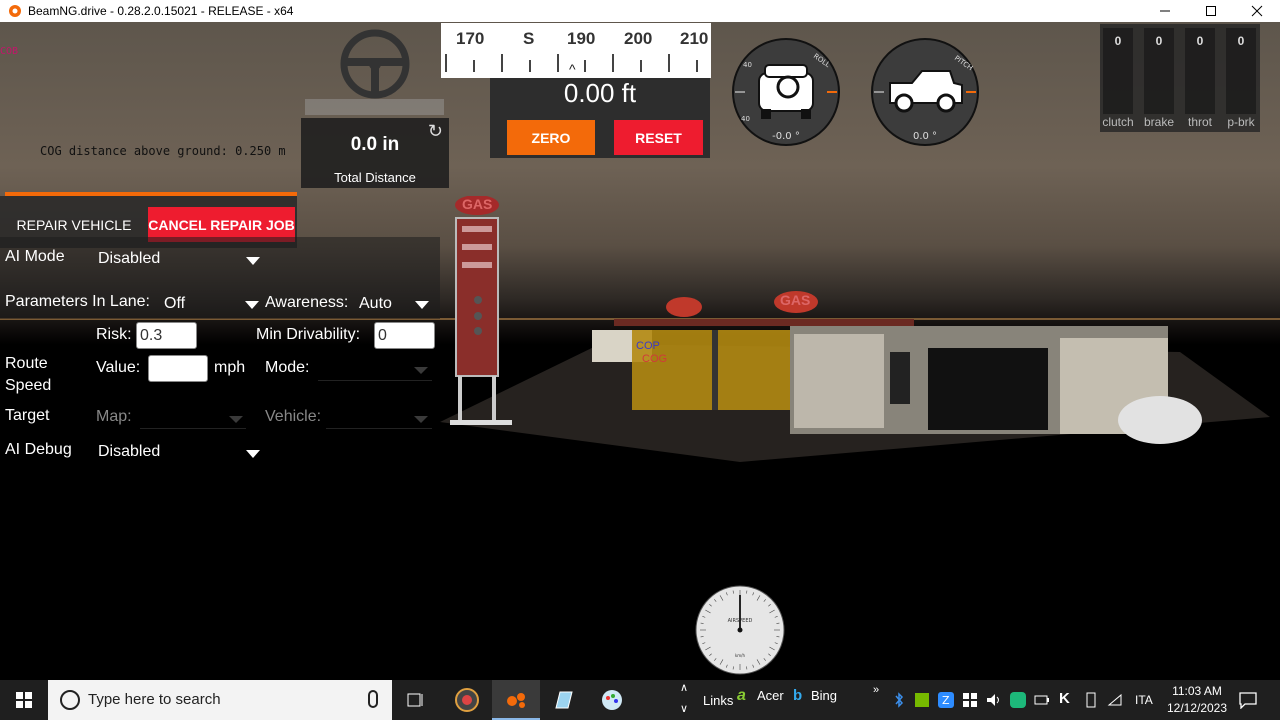 The height and width of the screenshot is (720, 1280). What do you see at coordinates (374, 107) in the screenshot?
I see `steering-input-bar` at bounding box center [374, 107].